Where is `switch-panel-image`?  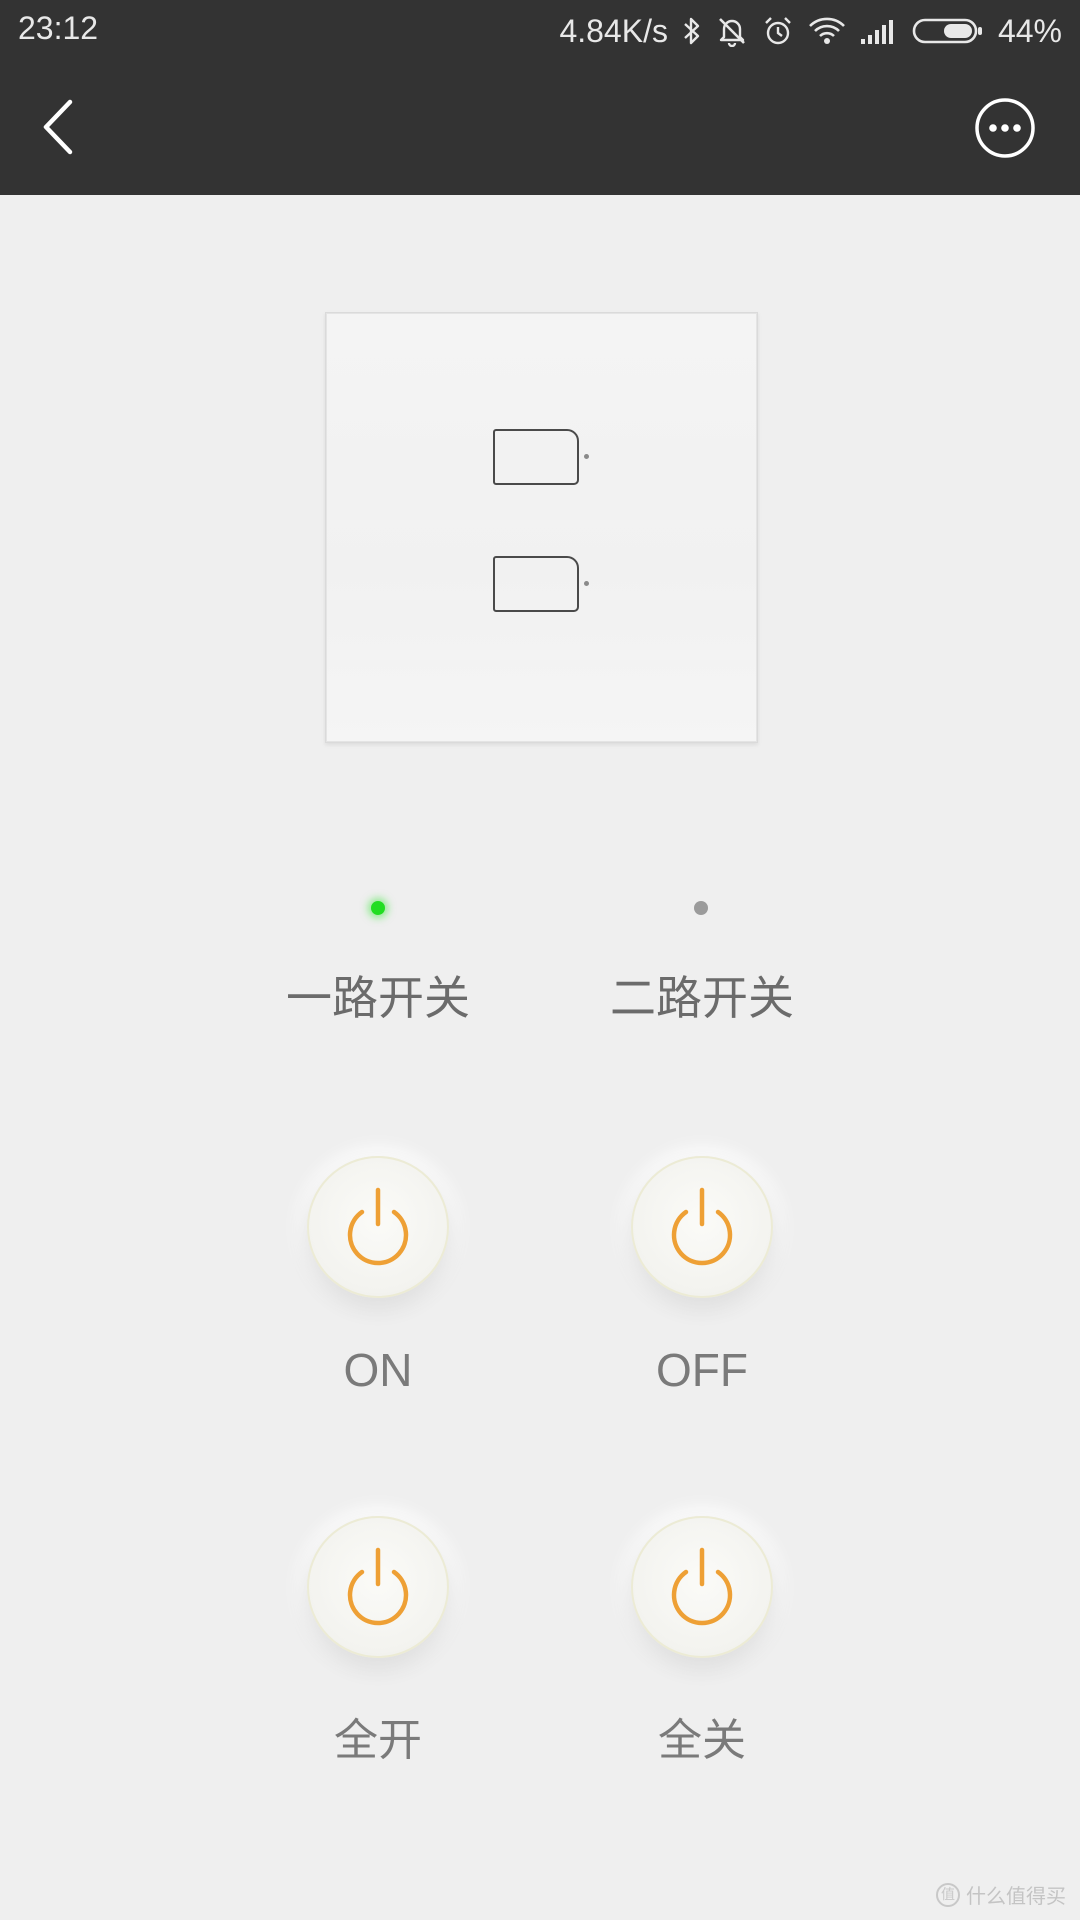
switch-panel-image is located at coordinates (541, 527).